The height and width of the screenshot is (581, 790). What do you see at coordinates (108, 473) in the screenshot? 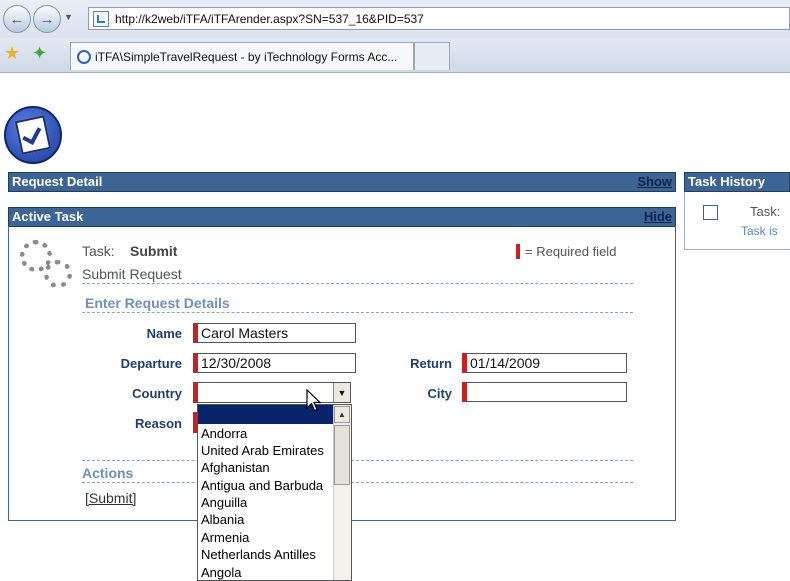
I see `actions-title: Actions` at bounding box center [108, 473].